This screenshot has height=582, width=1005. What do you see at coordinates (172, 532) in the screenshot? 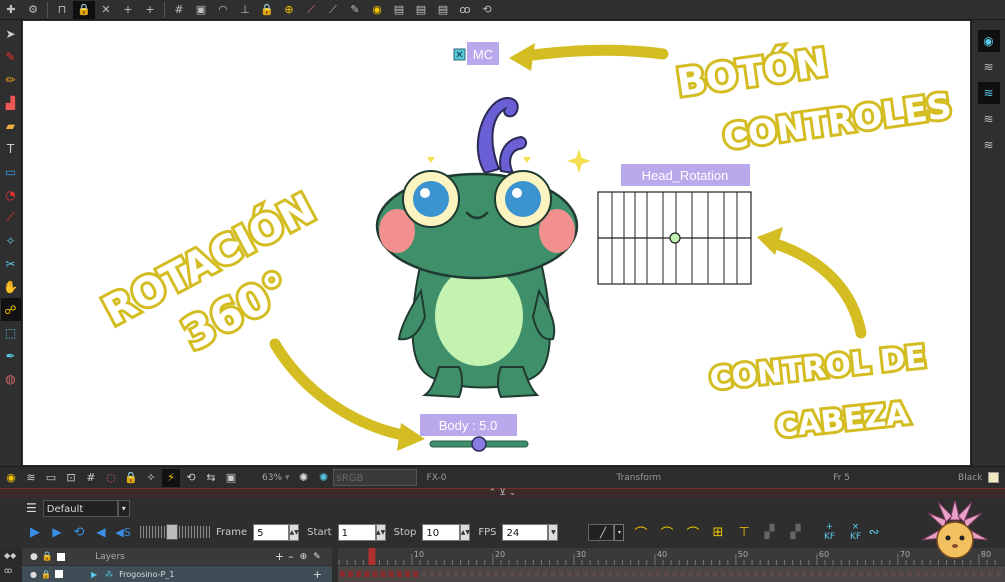
I see `speed-slider-handle` at bounding box center [172, 532].